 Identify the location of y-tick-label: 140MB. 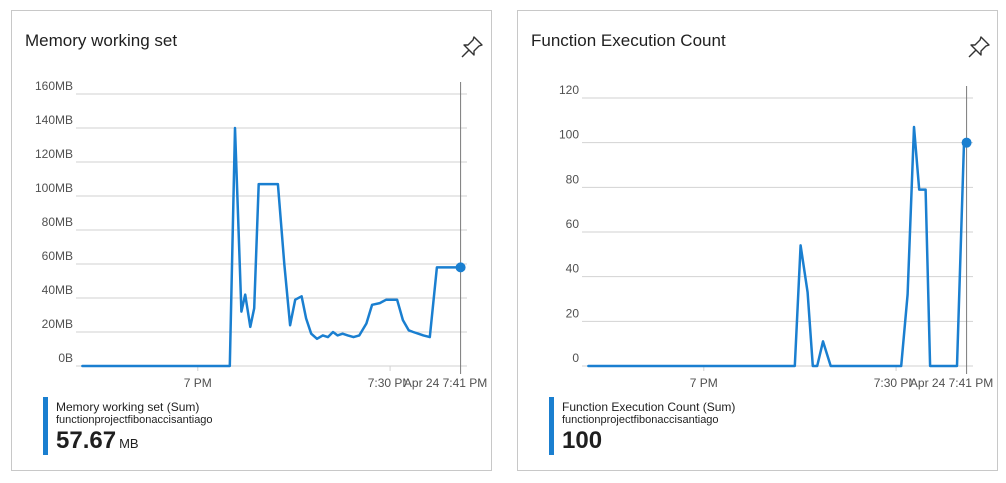
(54, 120).